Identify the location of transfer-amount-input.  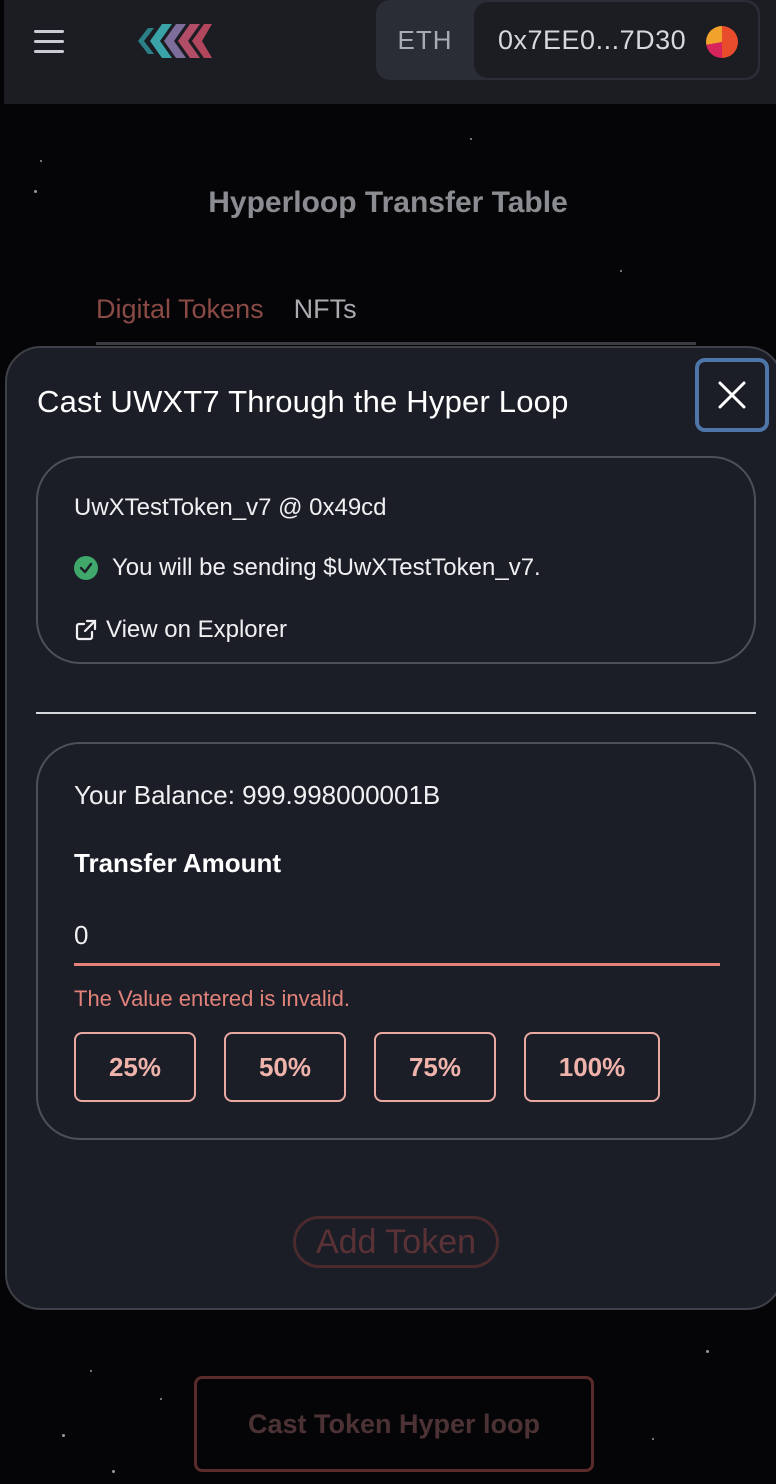
(397, 937).